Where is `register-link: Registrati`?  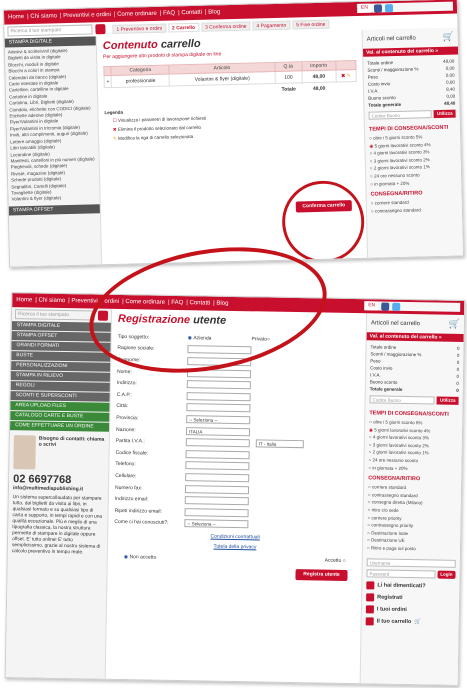 register-link: Registrati is located at coordinates (389, 597).